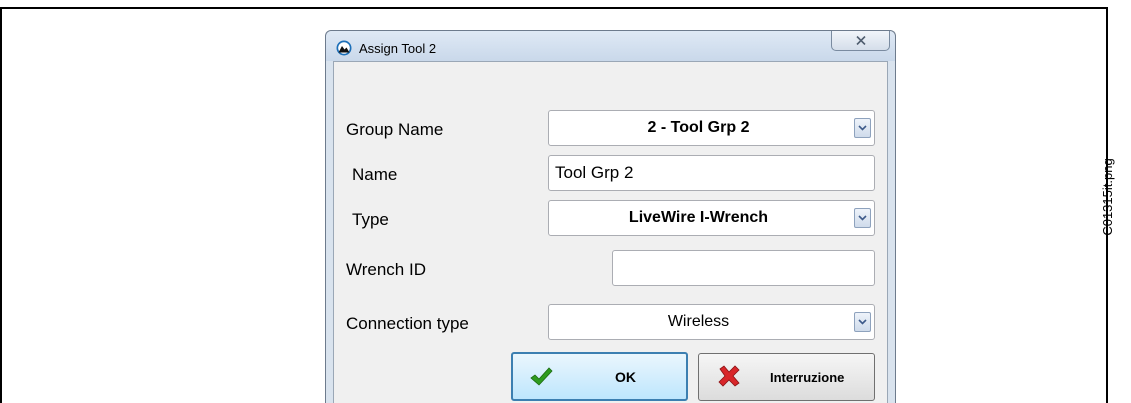 The image size is (1131, 403). What do you see at coordinates (698, 321) in the screenshot?
I see `connection-type-value: Wireless` at bounding box center [698, 321].